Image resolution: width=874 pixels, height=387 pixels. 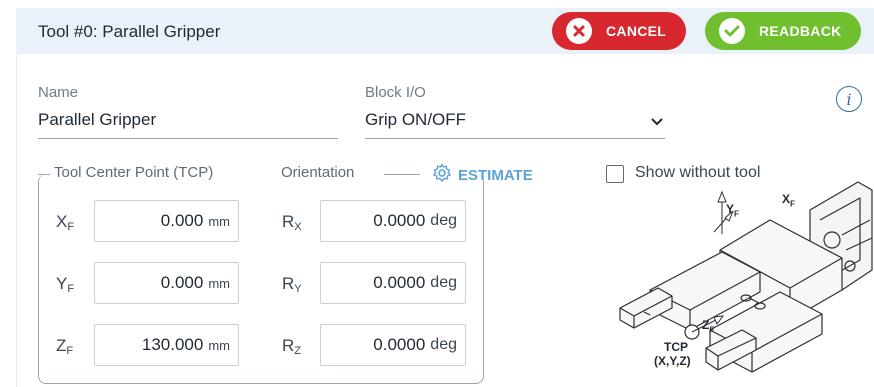 What do you see at coordinates (415, 120) in the screenshot?
I see `block-io-select: Grip ON/OFF` at bounding box center [415, 120].